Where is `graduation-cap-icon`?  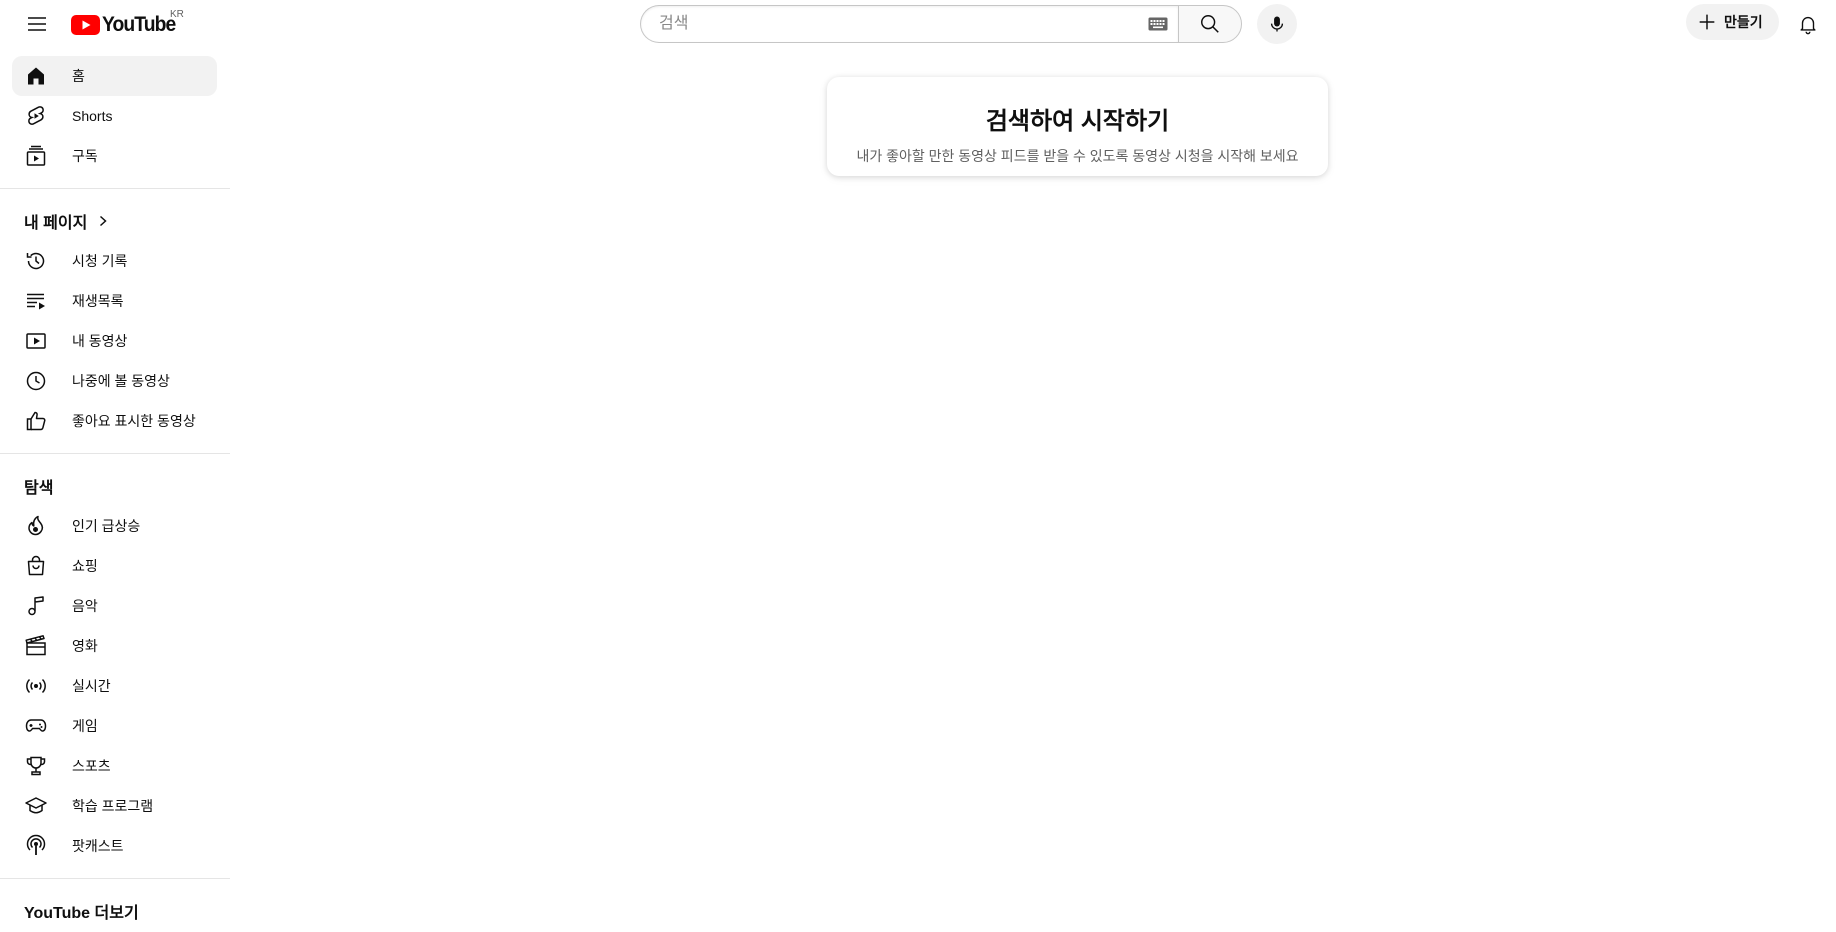
graduation-cap-icon is located at coordinates (36, 806).